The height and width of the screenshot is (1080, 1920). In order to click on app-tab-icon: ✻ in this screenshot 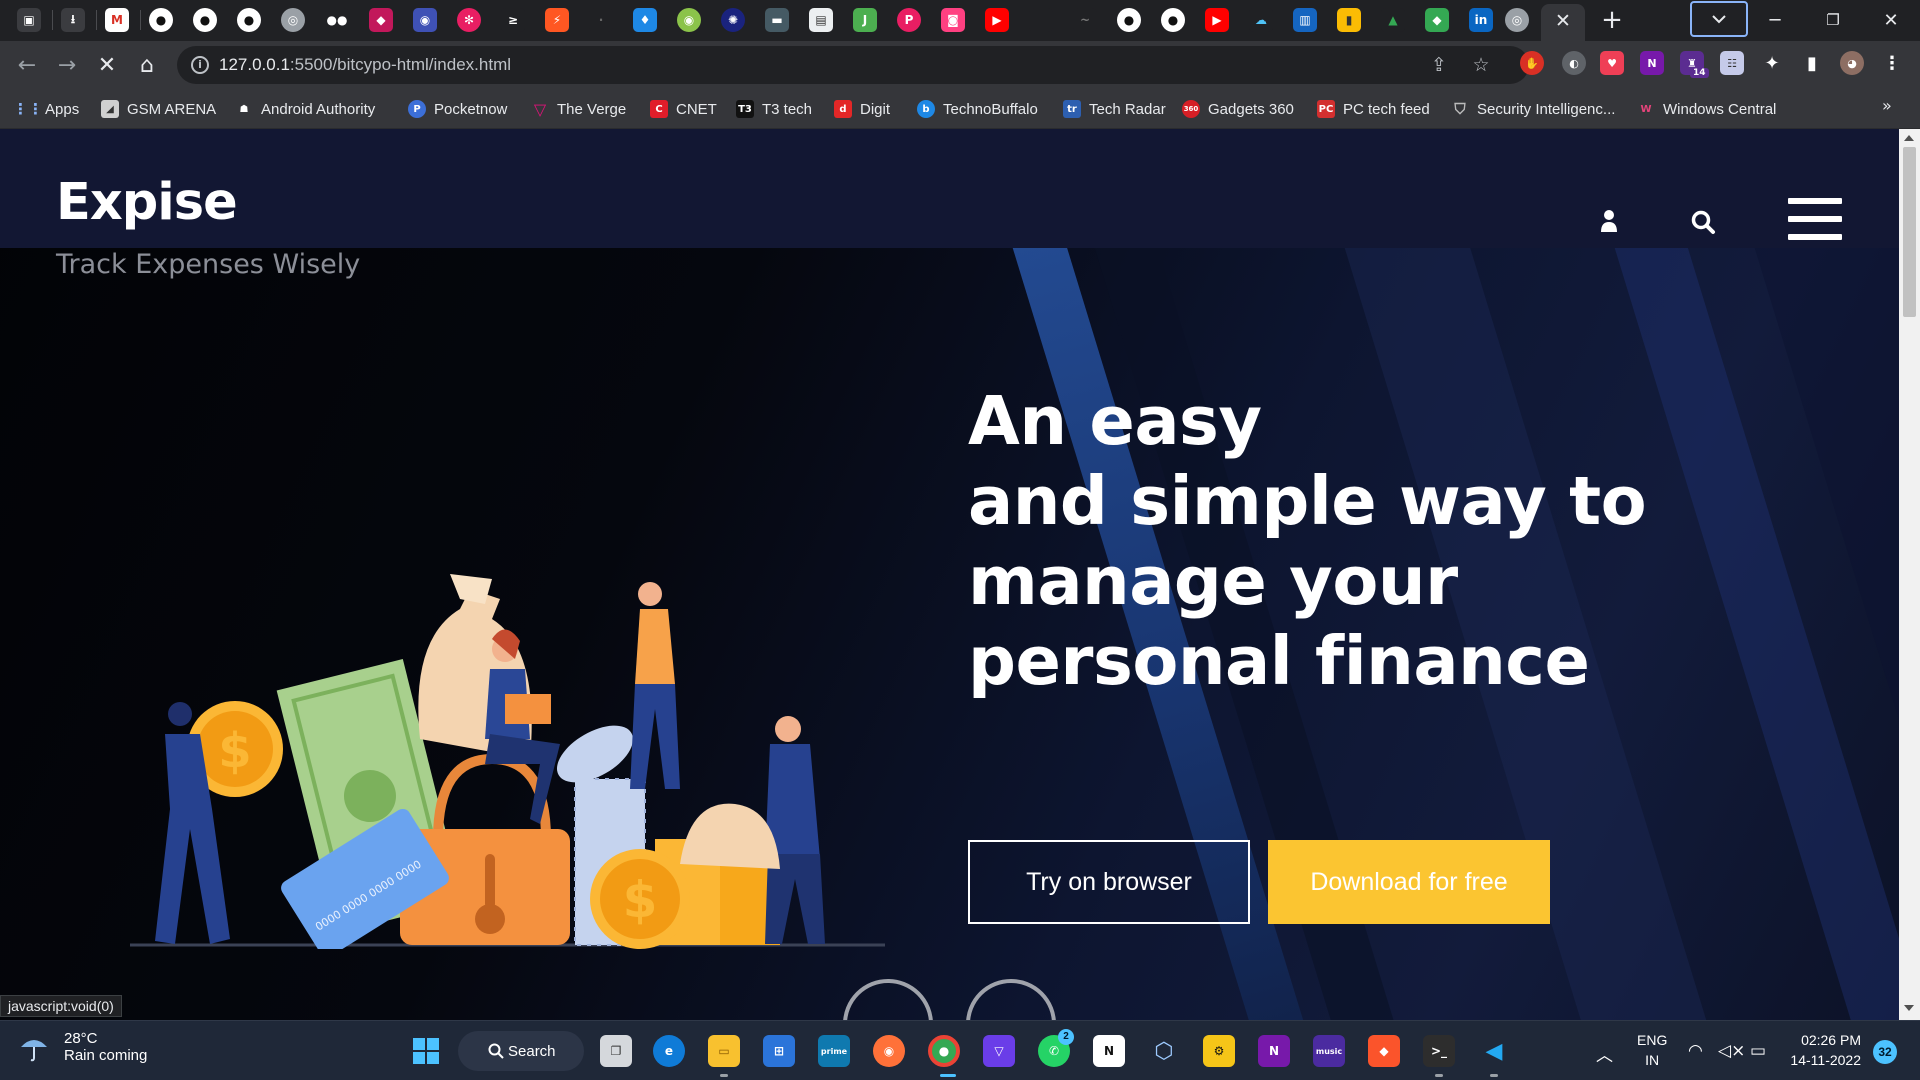, I will do `click(469, 20)`.